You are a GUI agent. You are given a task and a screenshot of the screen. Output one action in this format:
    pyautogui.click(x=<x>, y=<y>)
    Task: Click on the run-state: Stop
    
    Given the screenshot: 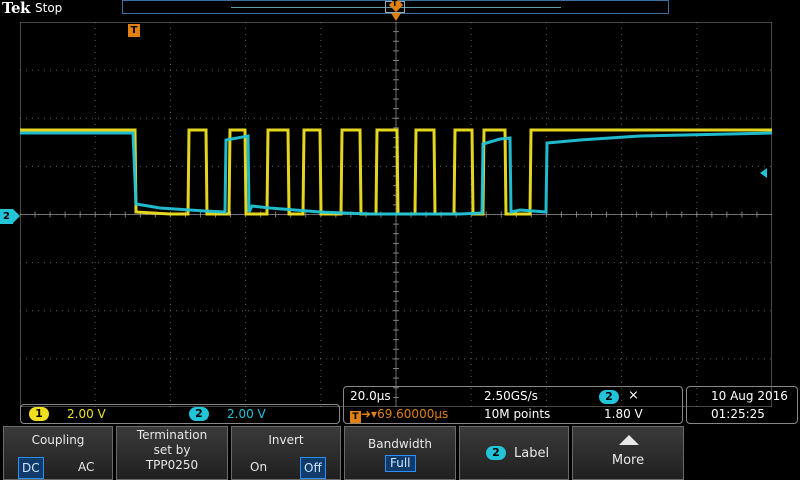 What is the action you would take?
    pyautogui.click(x=49, y=8)
    